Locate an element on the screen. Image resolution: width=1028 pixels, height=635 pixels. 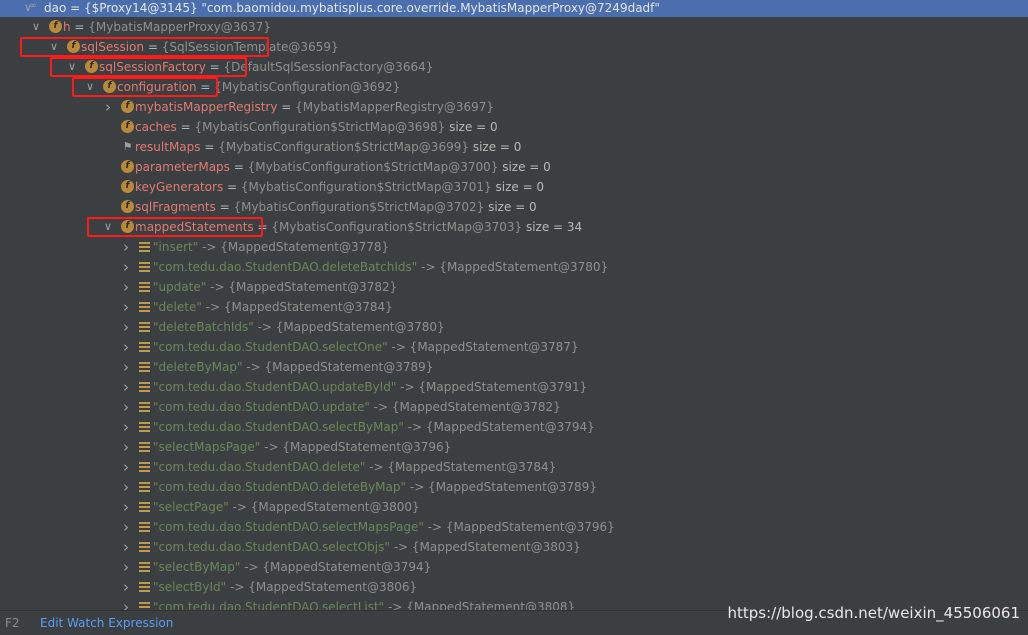
tree-row: › "selectById" -> {MappedStatement@3806} is located at coordinates (514, 587).